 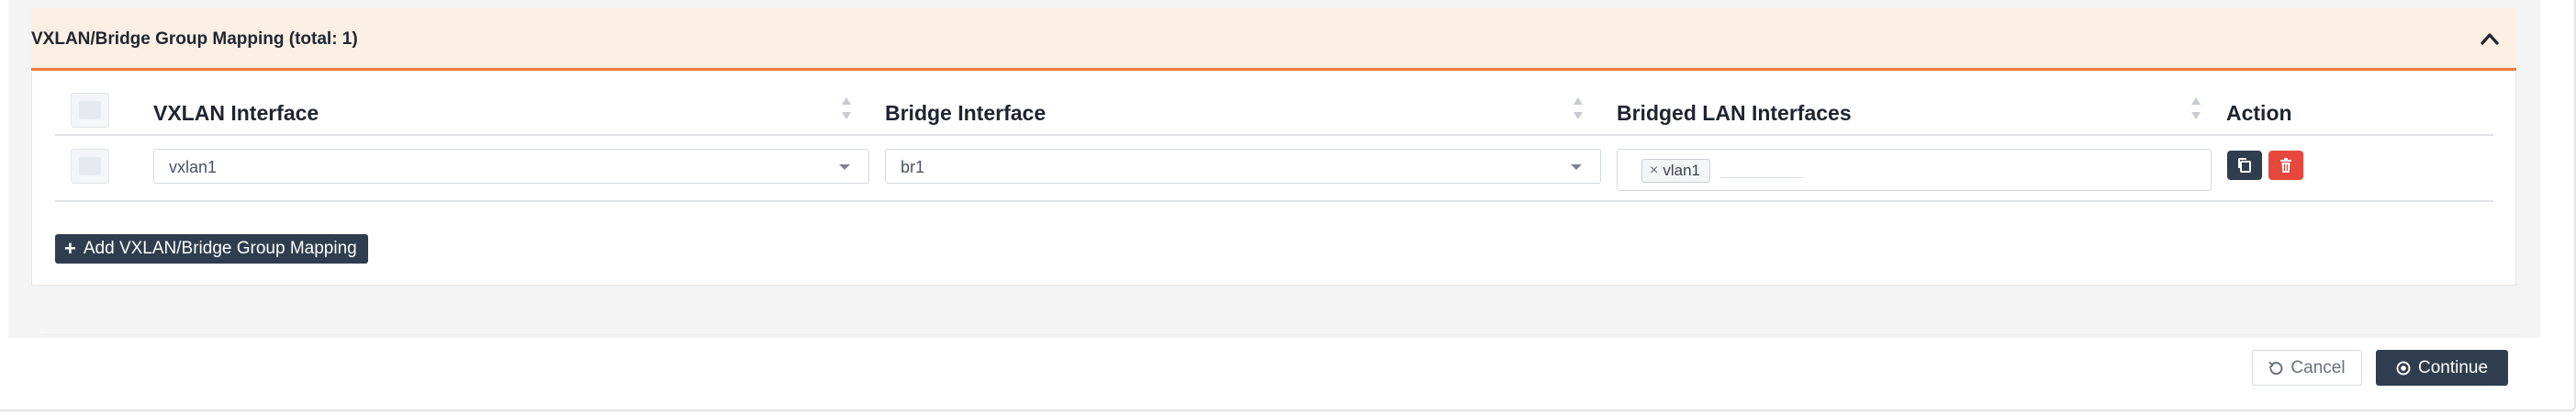 I want to click on cancel-button: Cancel, so click(x=2307, y=368).